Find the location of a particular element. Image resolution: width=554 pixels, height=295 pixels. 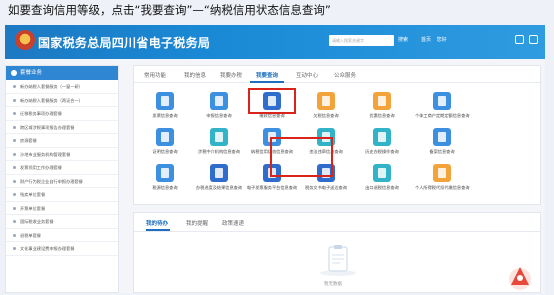

sidebar-item: 文化事业建设费申报办理套餐 is located at coordinates (62, 249).